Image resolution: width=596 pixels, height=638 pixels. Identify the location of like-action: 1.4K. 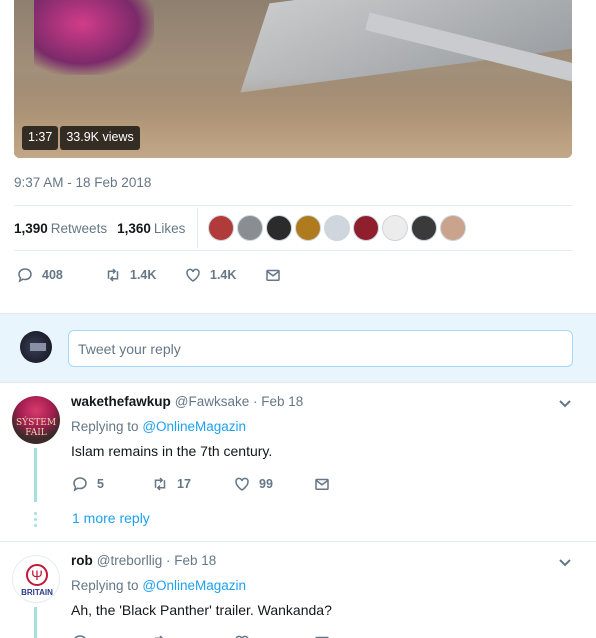
(224, 275).